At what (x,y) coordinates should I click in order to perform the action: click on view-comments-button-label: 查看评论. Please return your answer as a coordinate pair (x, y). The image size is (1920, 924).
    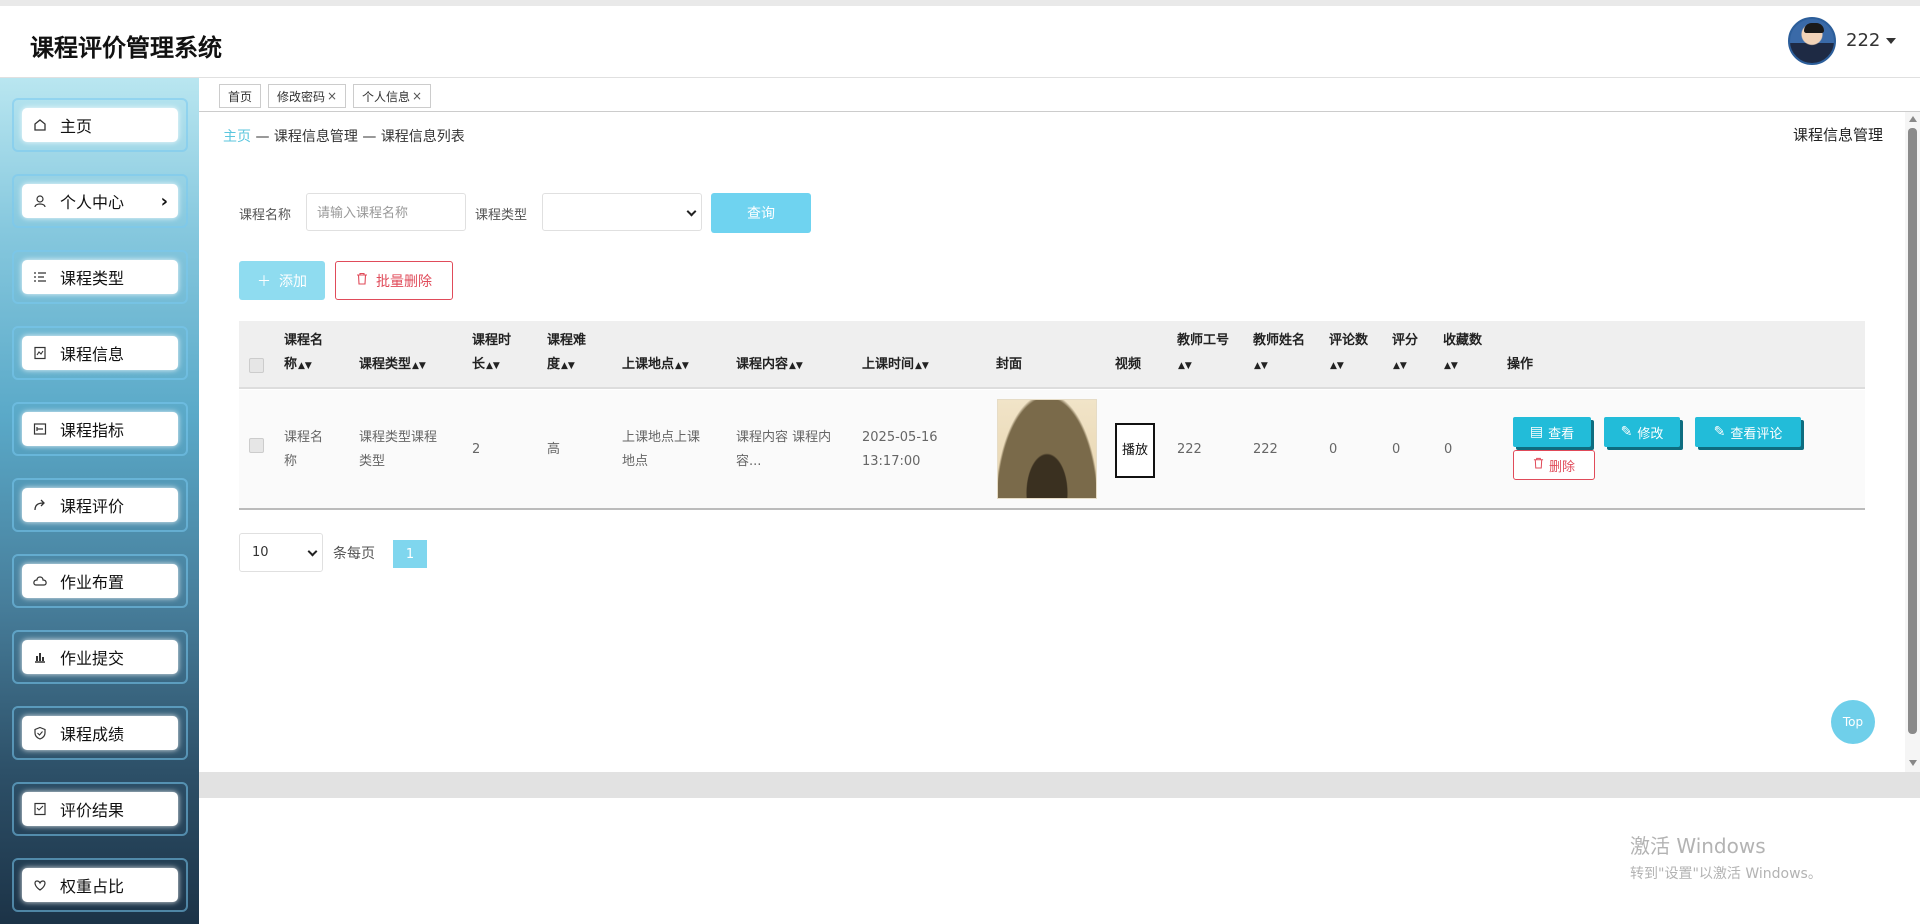
    Looking at the image, I should click on (1756, 434).